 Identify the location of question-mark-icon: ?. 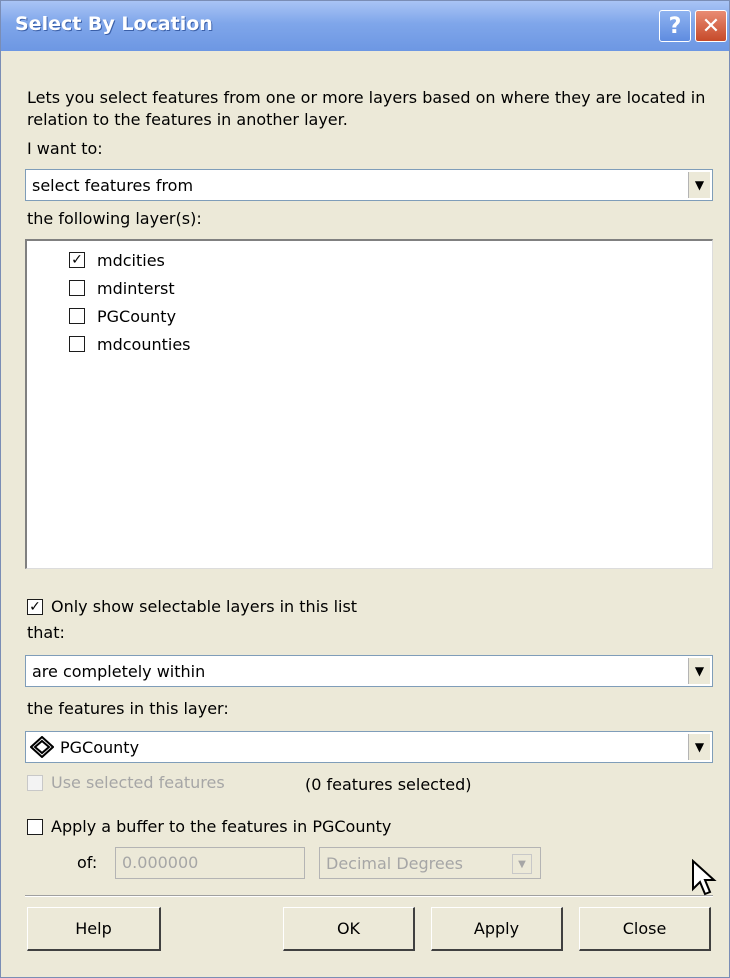
(675, 26).